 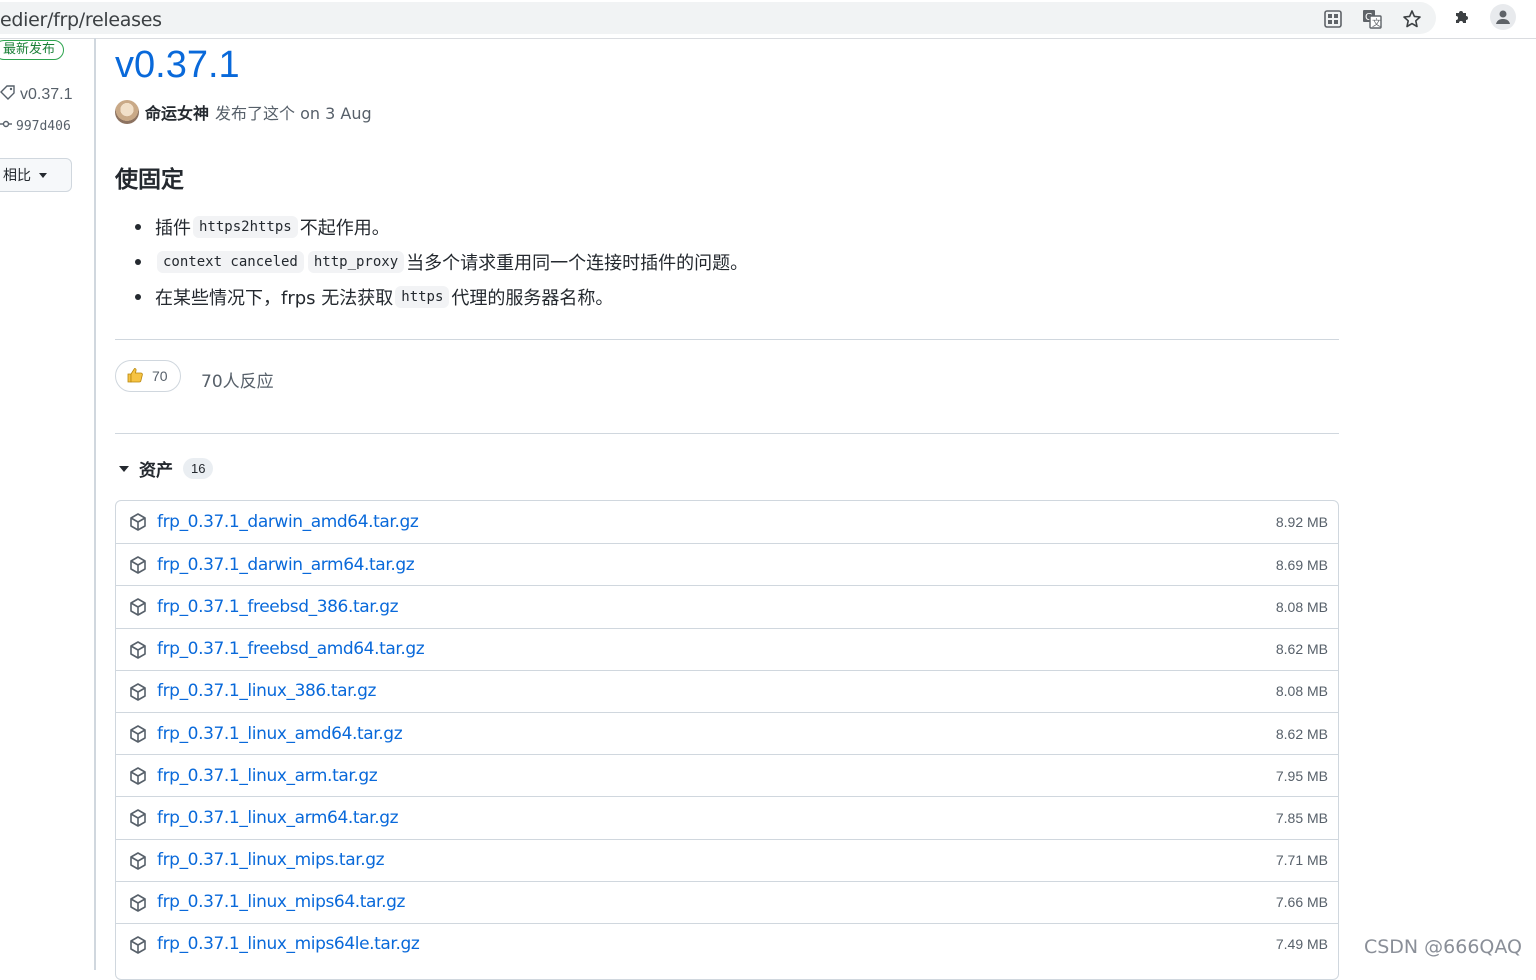 What do you see at coordinates (237, 382) in the screenshot?
I see `reaction-summary: 70人反应` at bounding box center [237, 382].